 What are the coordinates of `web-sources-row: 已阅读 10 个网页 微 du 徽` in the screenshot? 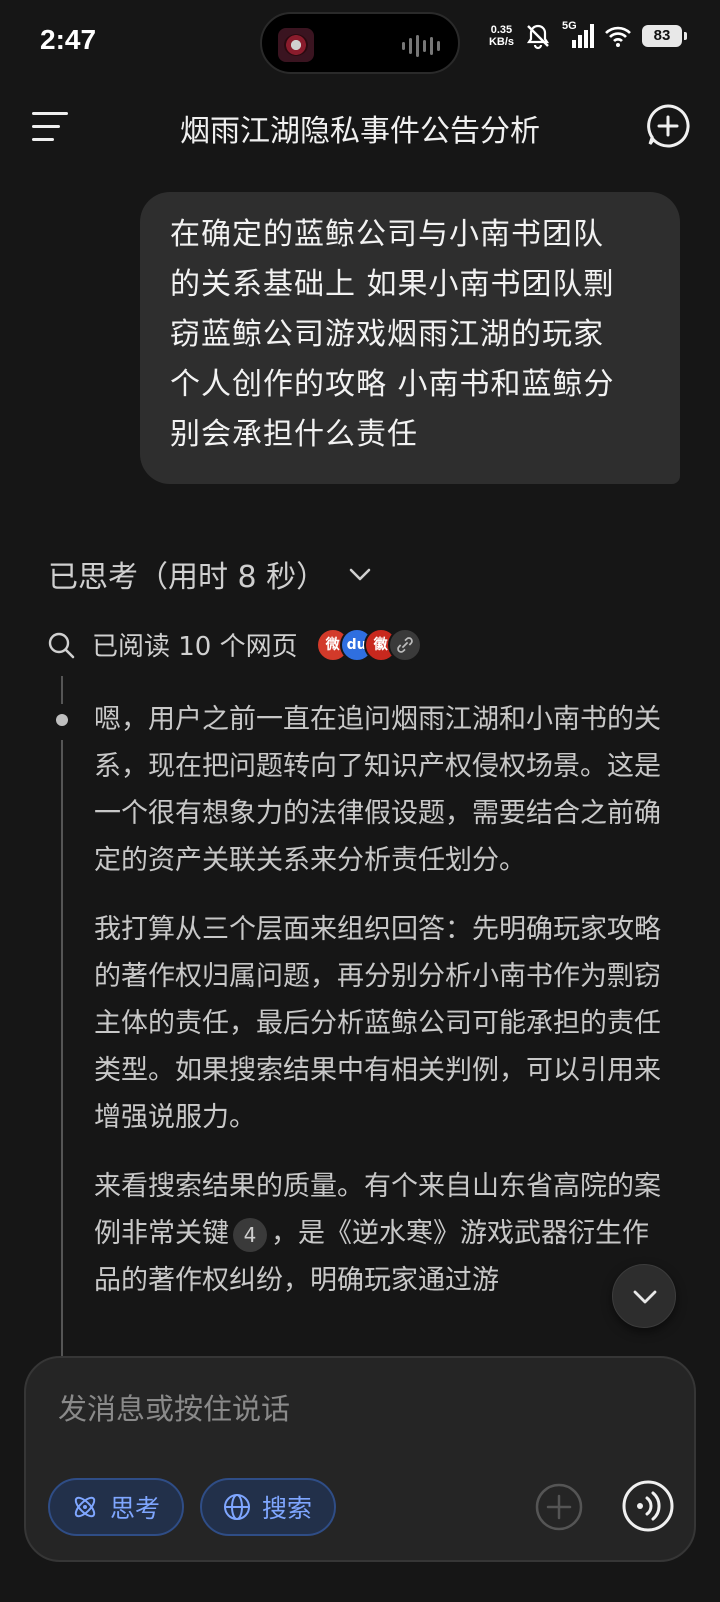 It's located at (234, 644).